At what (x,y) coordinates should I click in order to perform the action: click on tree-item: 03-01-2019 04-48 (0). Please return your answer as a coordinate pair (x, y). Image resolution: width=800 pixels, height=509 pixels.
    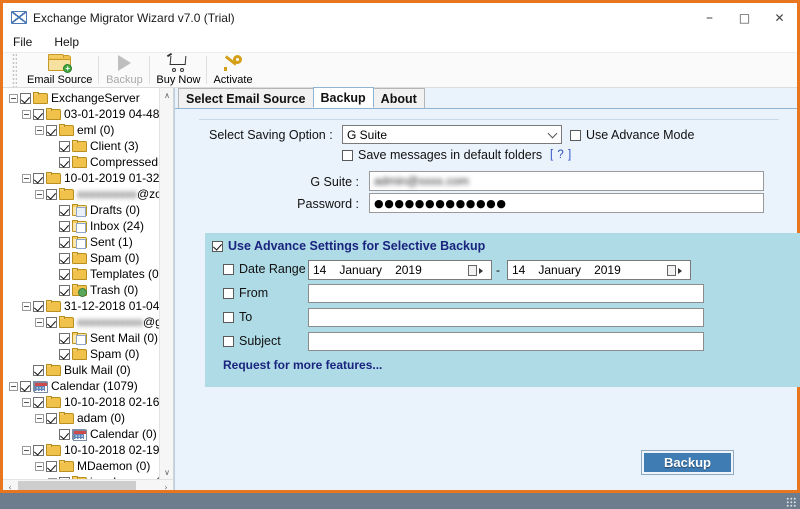
    Looking at the image, I should click on (81, 114).